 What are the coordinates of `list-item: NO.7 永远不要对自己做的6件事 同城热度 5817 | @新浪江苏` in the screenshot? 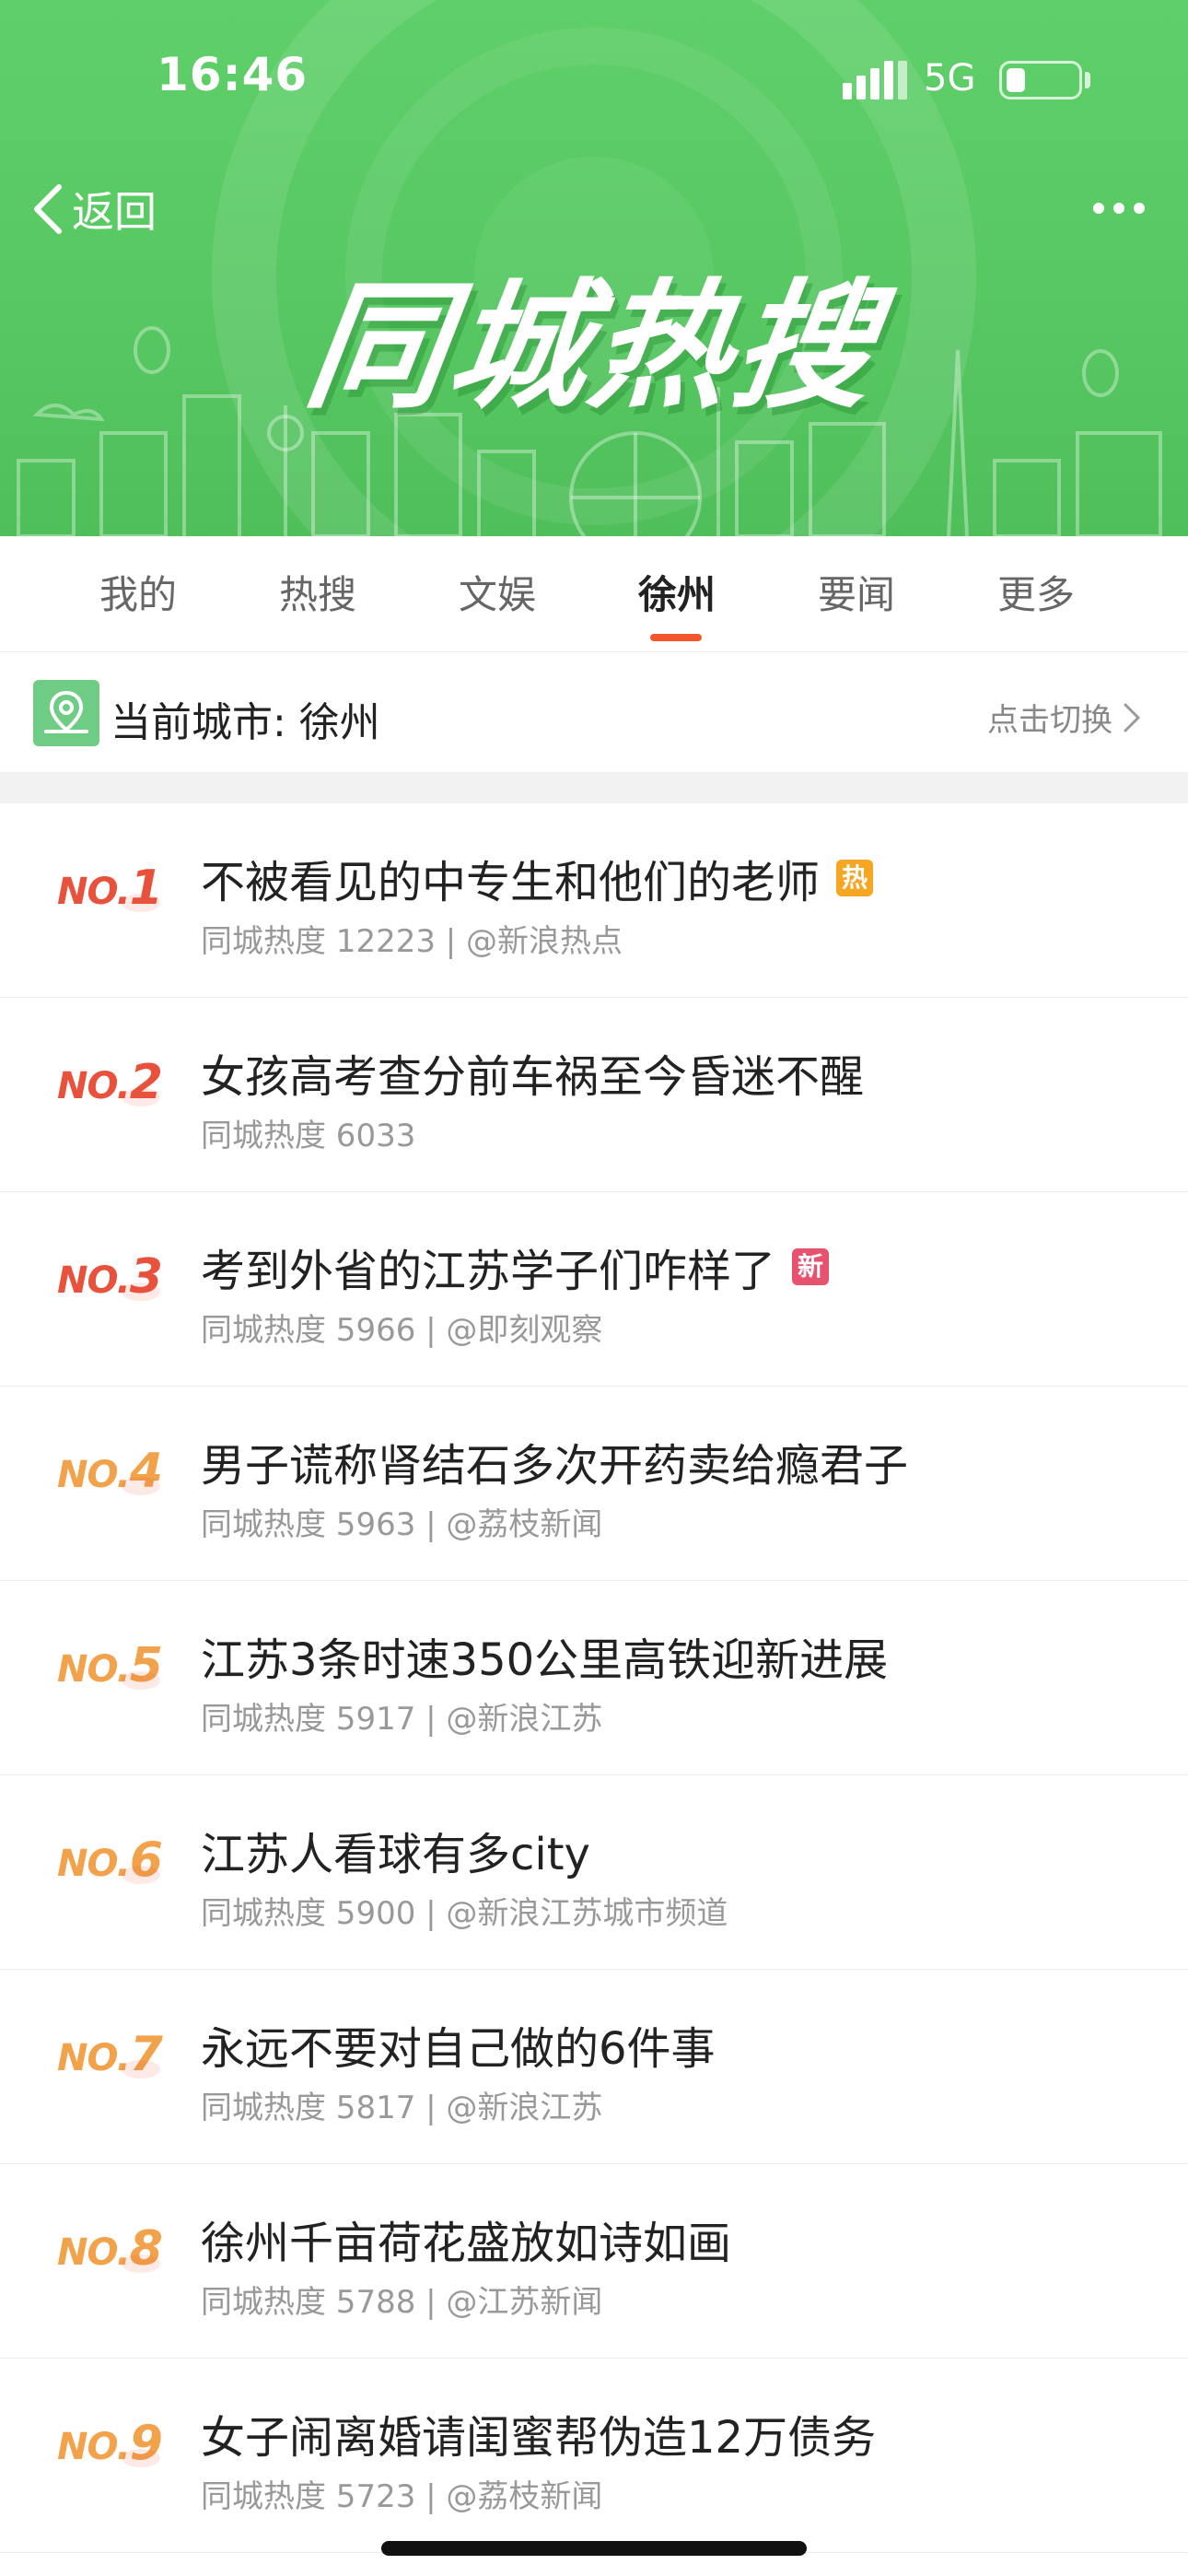 It's located at (594, 2067).